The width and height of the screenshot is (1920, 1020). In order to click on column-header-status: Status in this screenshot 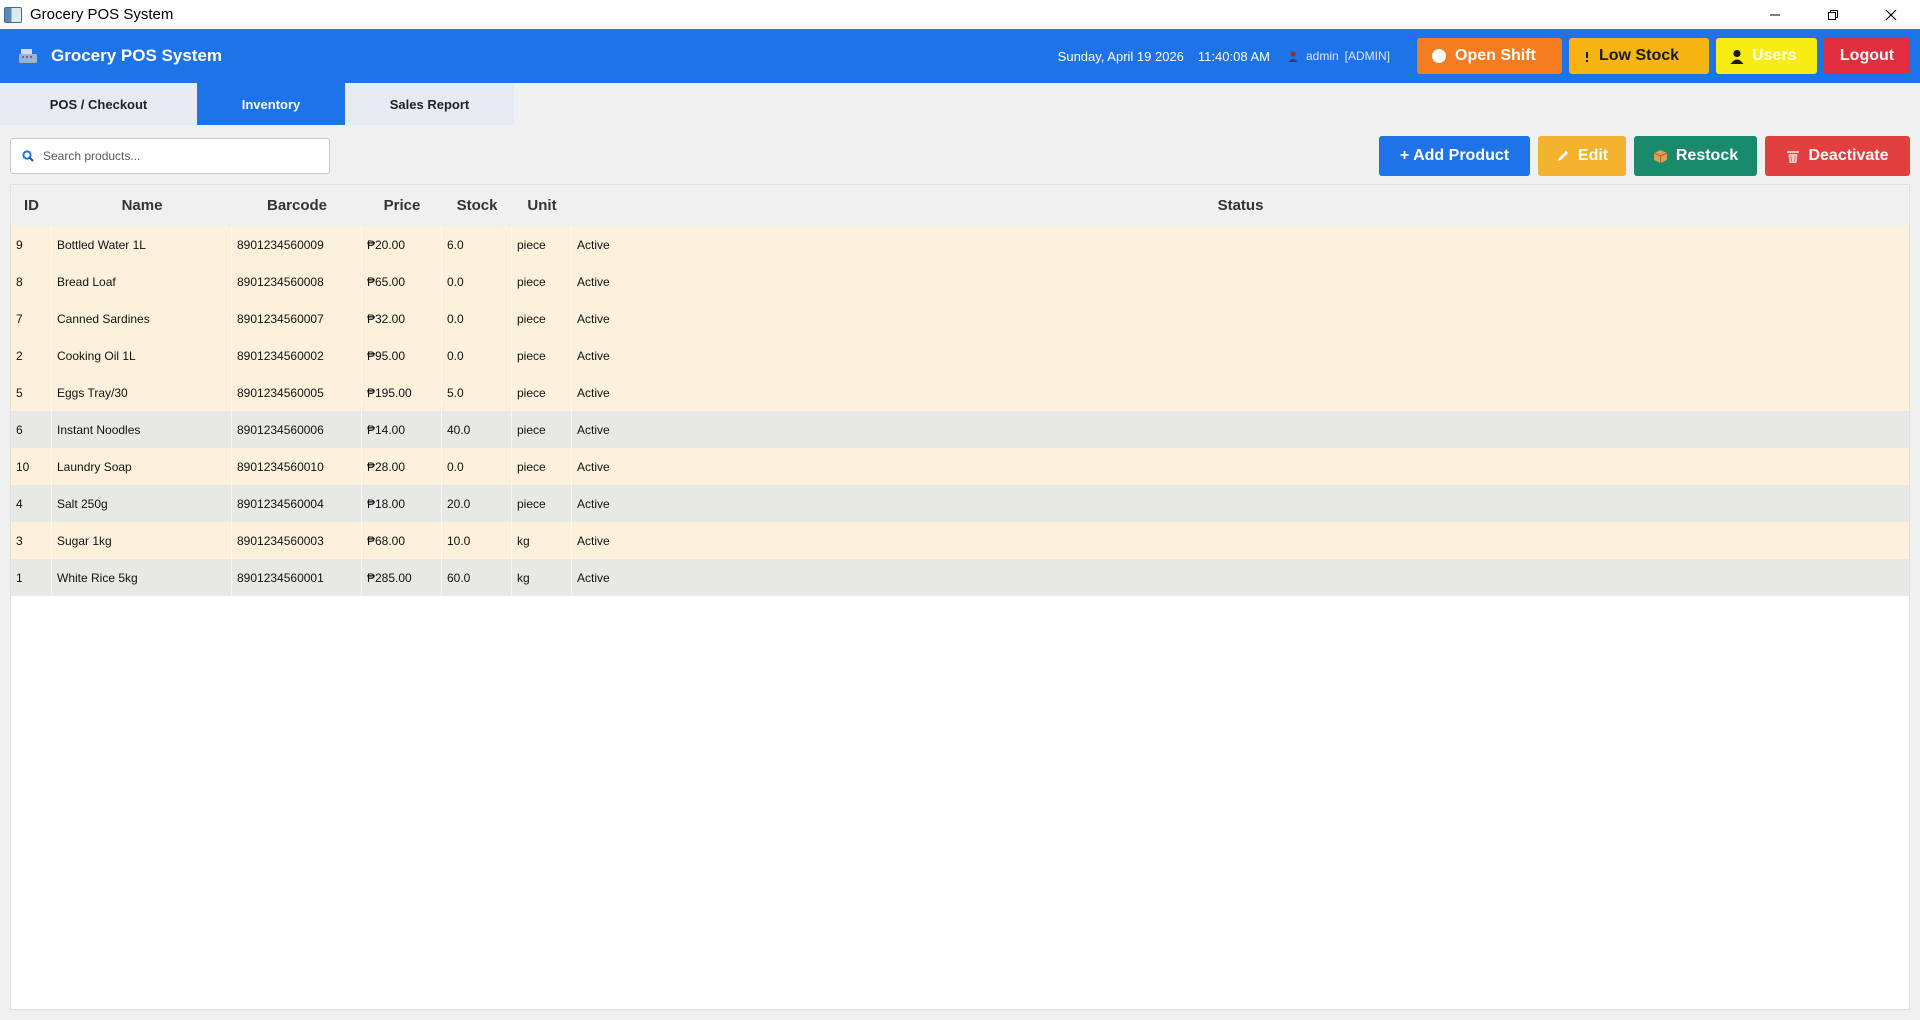, I will do `click(1240, 205)`.